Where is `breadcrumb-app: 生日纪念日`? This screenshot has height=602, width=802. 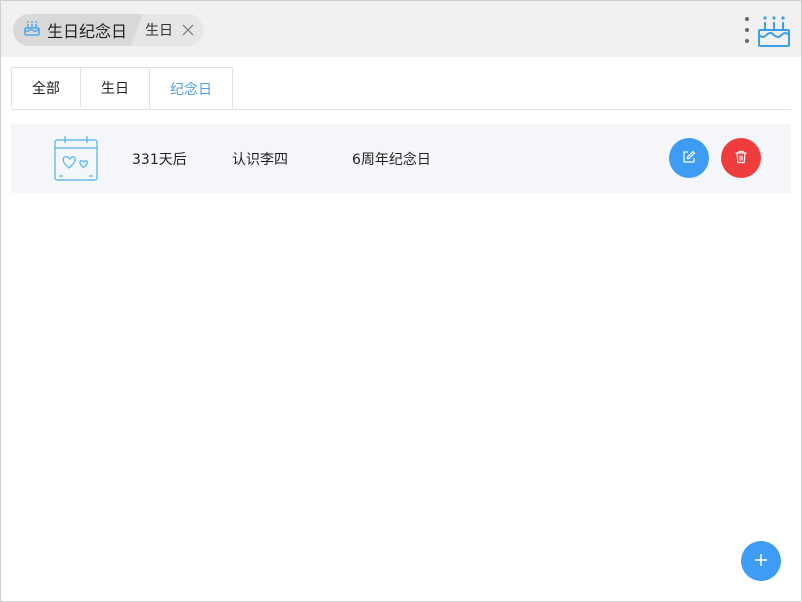 breadcrumb-app: 生日纪念日 is located at coordinates (75, 30).